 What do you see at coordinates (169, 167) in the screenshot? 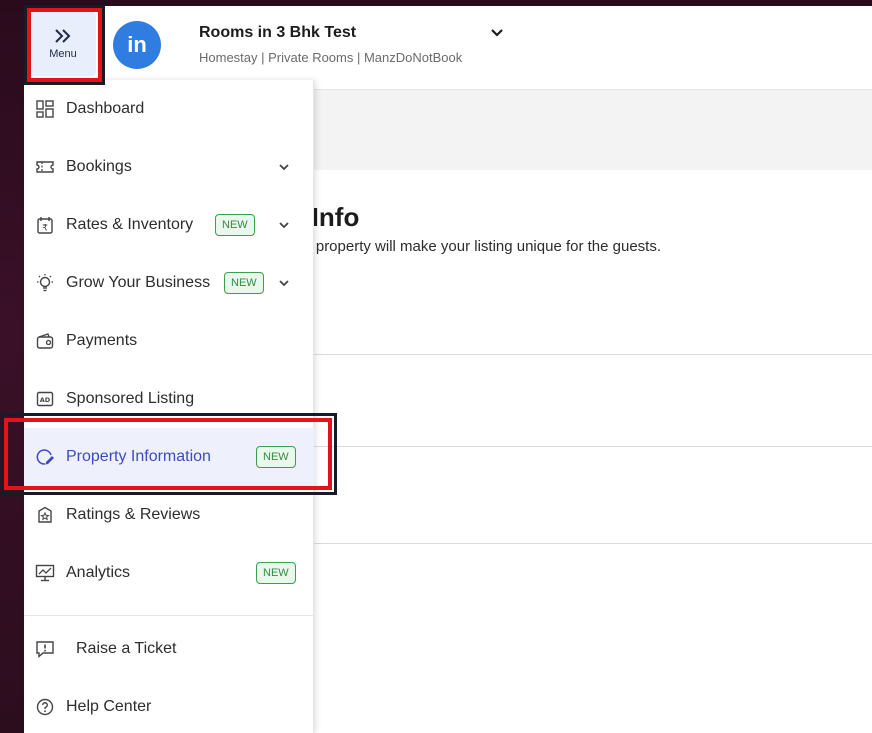
I see `sidebar-item-bookings: Bookings` at bounding box center [169, 167].